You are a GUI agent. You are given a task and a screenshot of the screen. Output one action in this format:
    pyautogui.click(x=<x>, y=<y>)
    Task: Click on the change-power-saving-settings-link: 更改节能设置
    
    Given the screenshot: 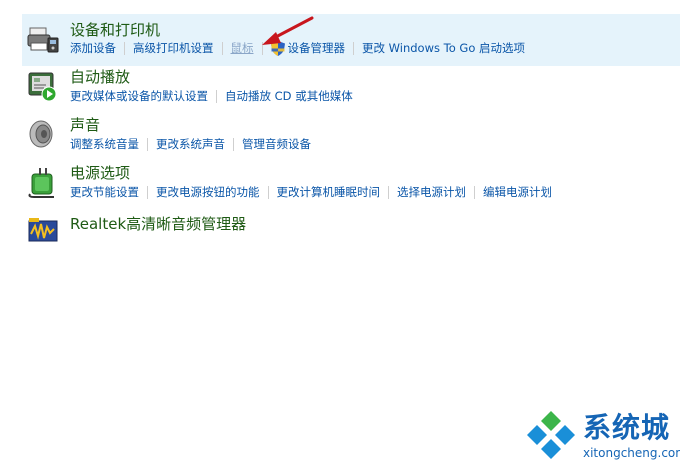 What is the action you would take?
    pyautogui.click(x=104, y=192)
    